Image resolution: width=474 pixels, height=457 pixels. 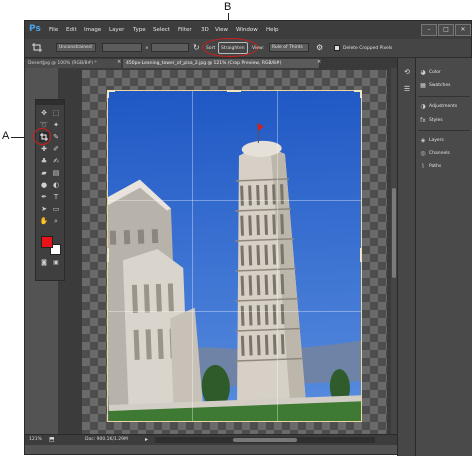 I want to click on panel-styles-label: Styles, so click(x=436, y=120).